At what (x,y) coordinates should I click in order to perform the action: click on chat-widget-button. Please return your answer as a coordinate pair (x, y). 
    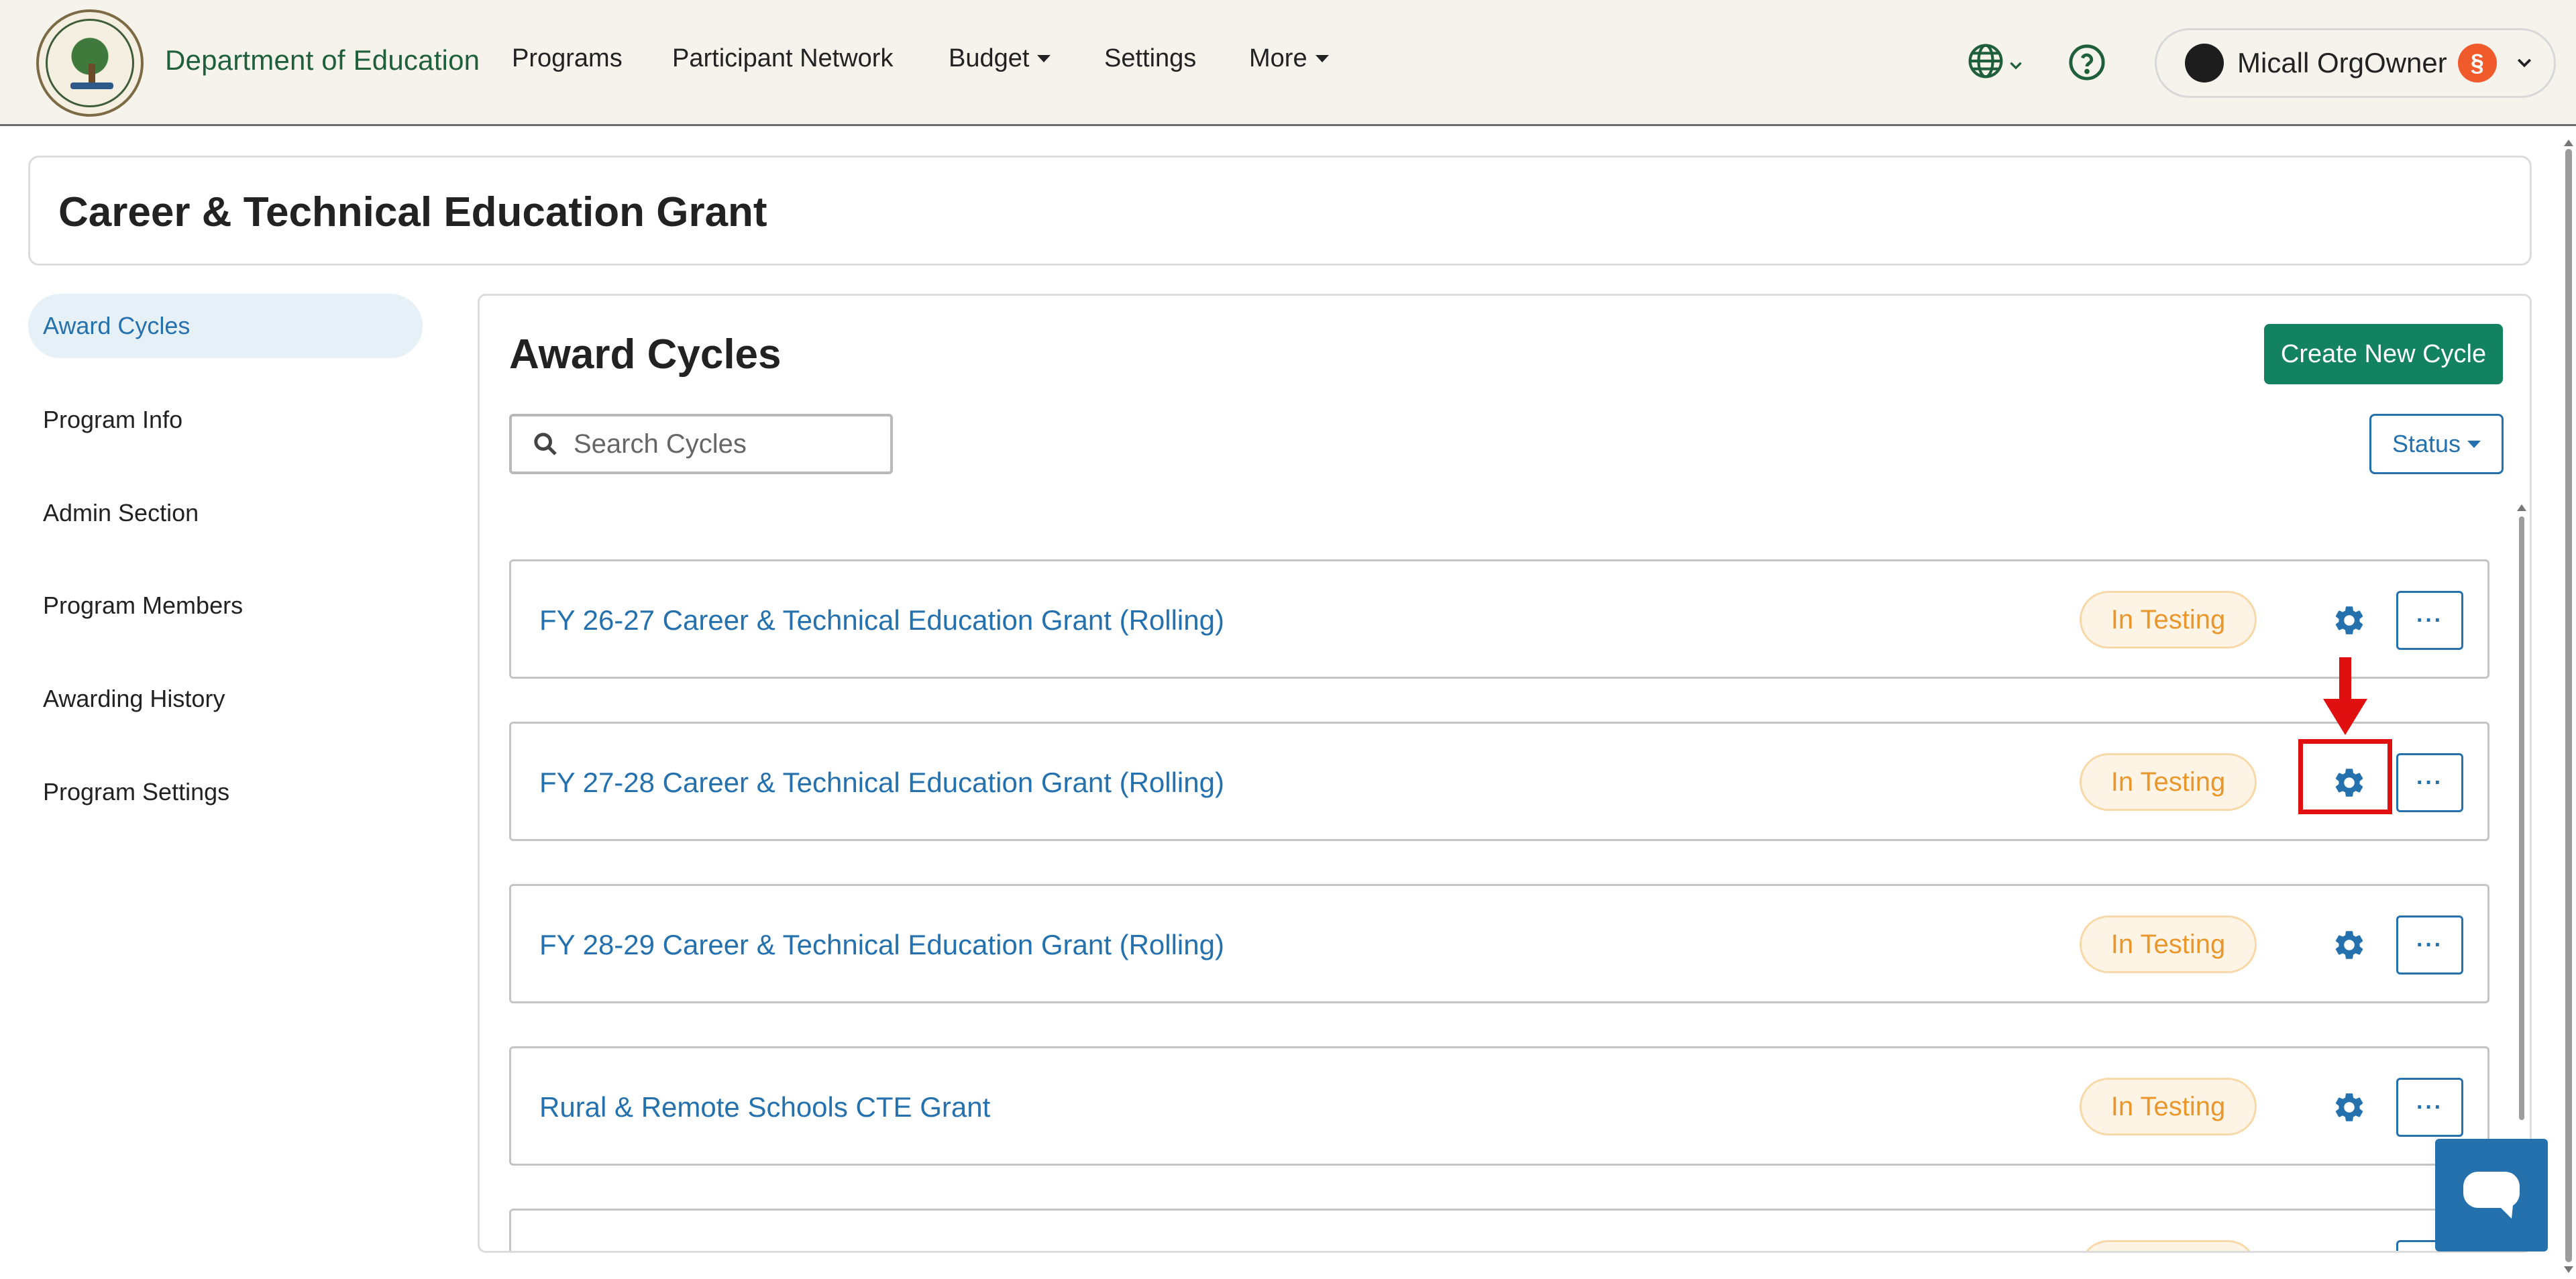
    Looking at the image, I should click on (2491, 1195).